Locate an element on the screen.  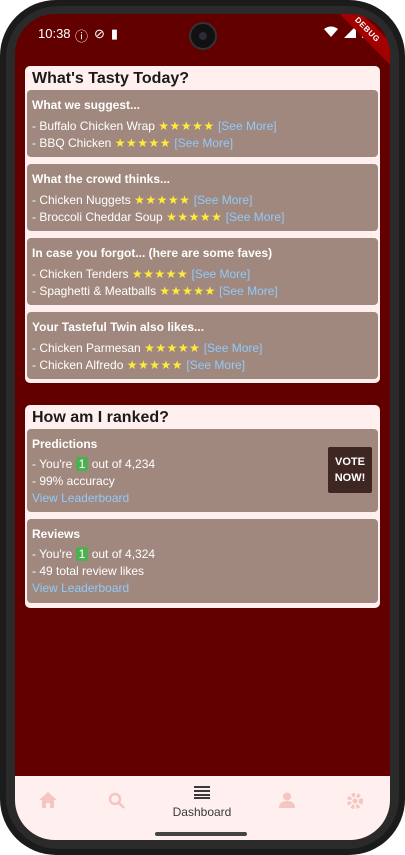
nav-home is located at coordinates (48, 802).